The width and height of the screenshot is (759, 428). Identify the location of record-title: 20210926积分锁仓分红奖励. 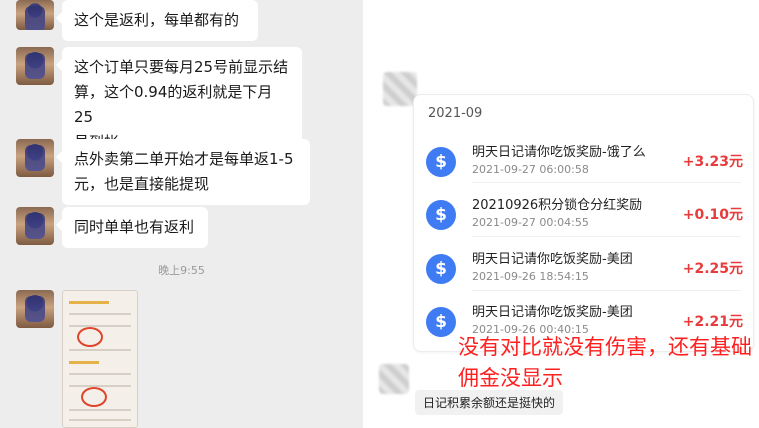
(557, 205).